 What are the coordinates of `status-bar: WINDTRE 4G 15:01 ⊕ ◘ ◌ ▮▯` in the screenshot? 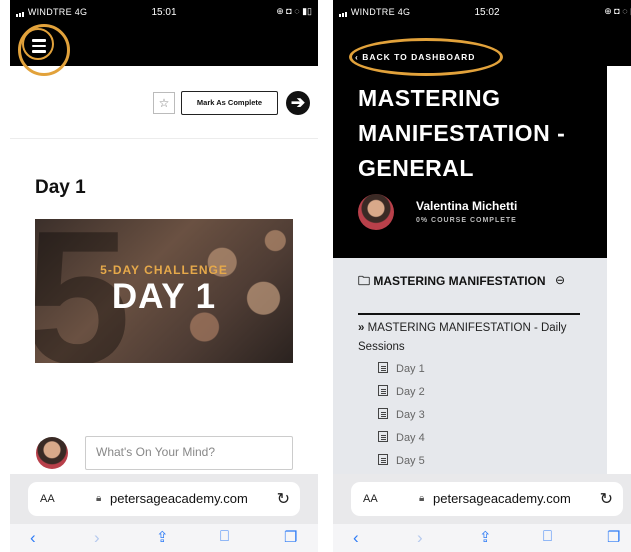 It's located at (164, 12).